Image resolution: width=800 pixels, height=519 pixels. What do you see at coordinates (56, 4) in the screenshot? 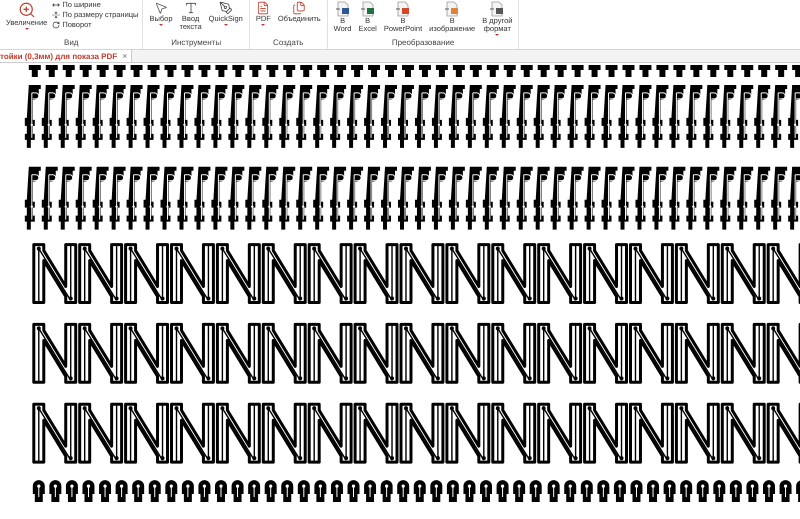
I see `fit-width-icon` at bounding box center [56, 4].